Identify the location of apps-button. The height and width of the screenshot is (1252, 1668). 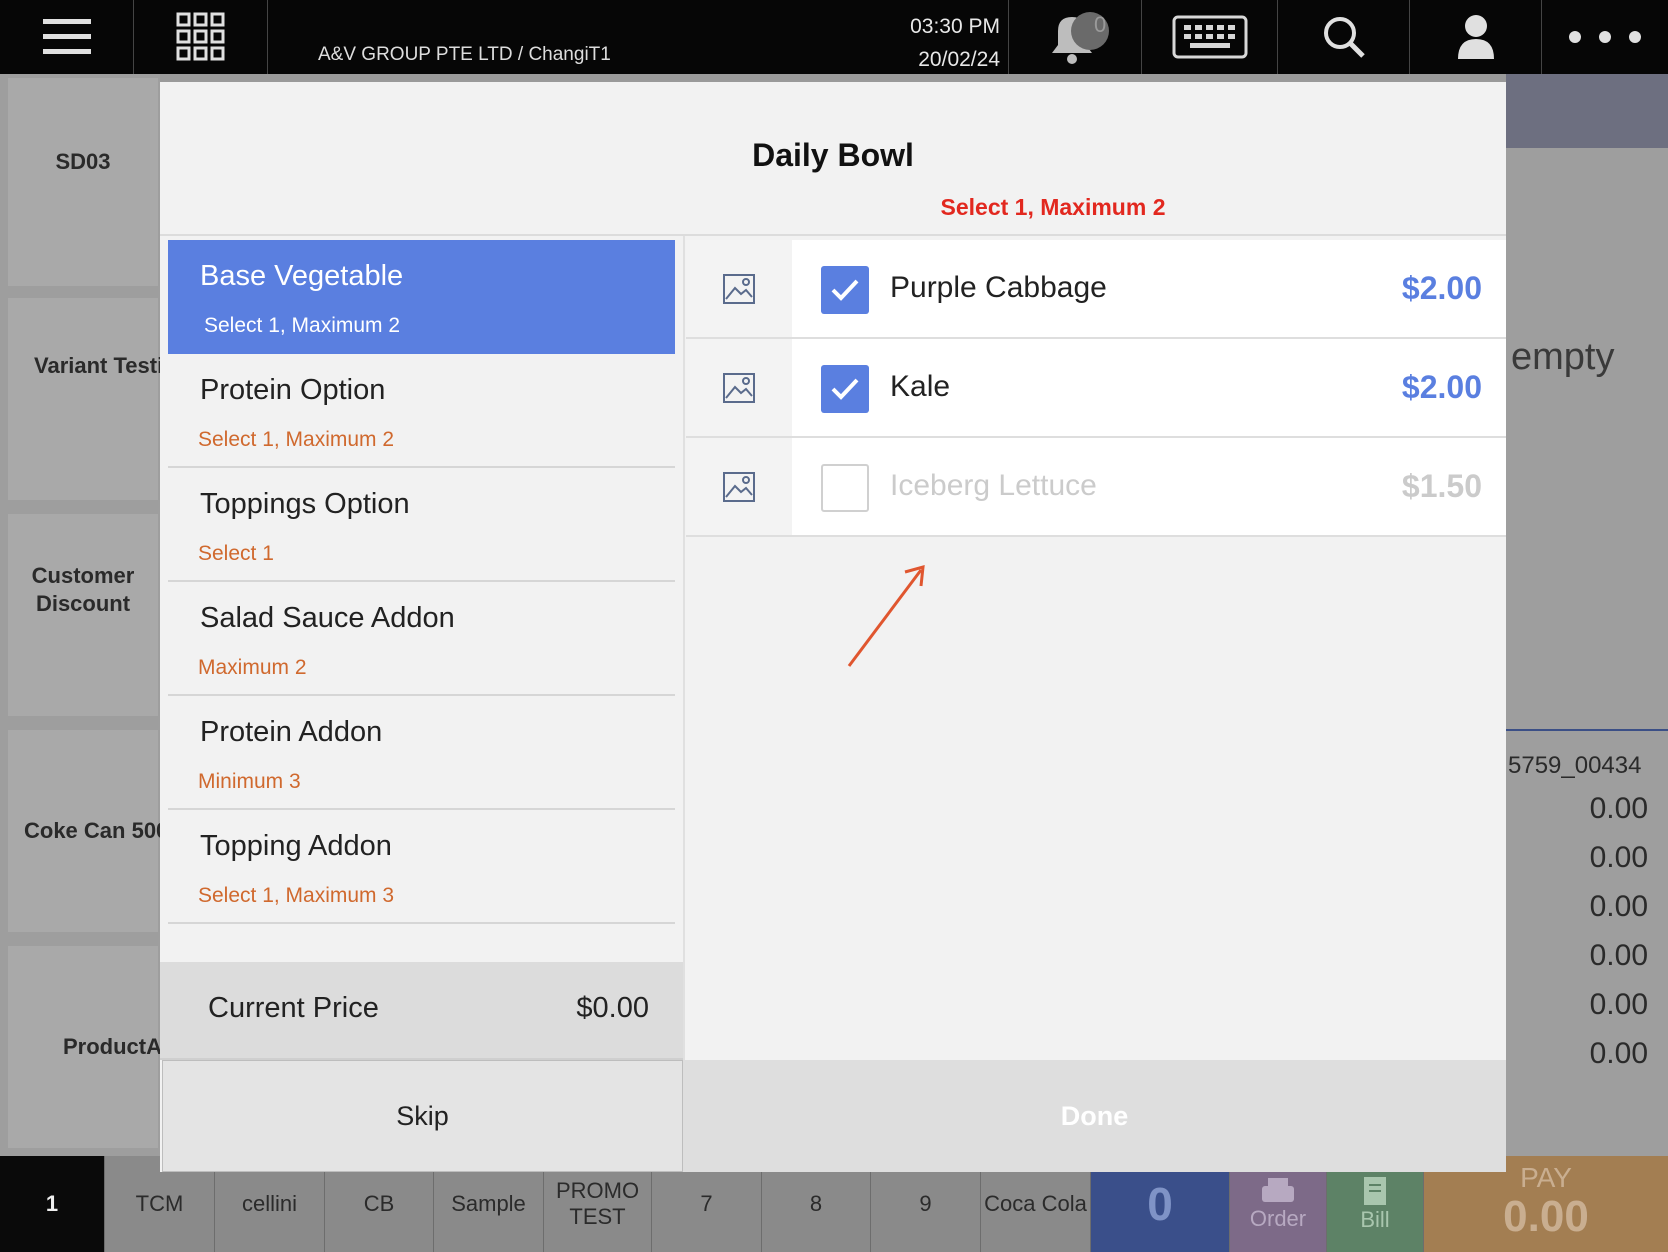
(201, 37).